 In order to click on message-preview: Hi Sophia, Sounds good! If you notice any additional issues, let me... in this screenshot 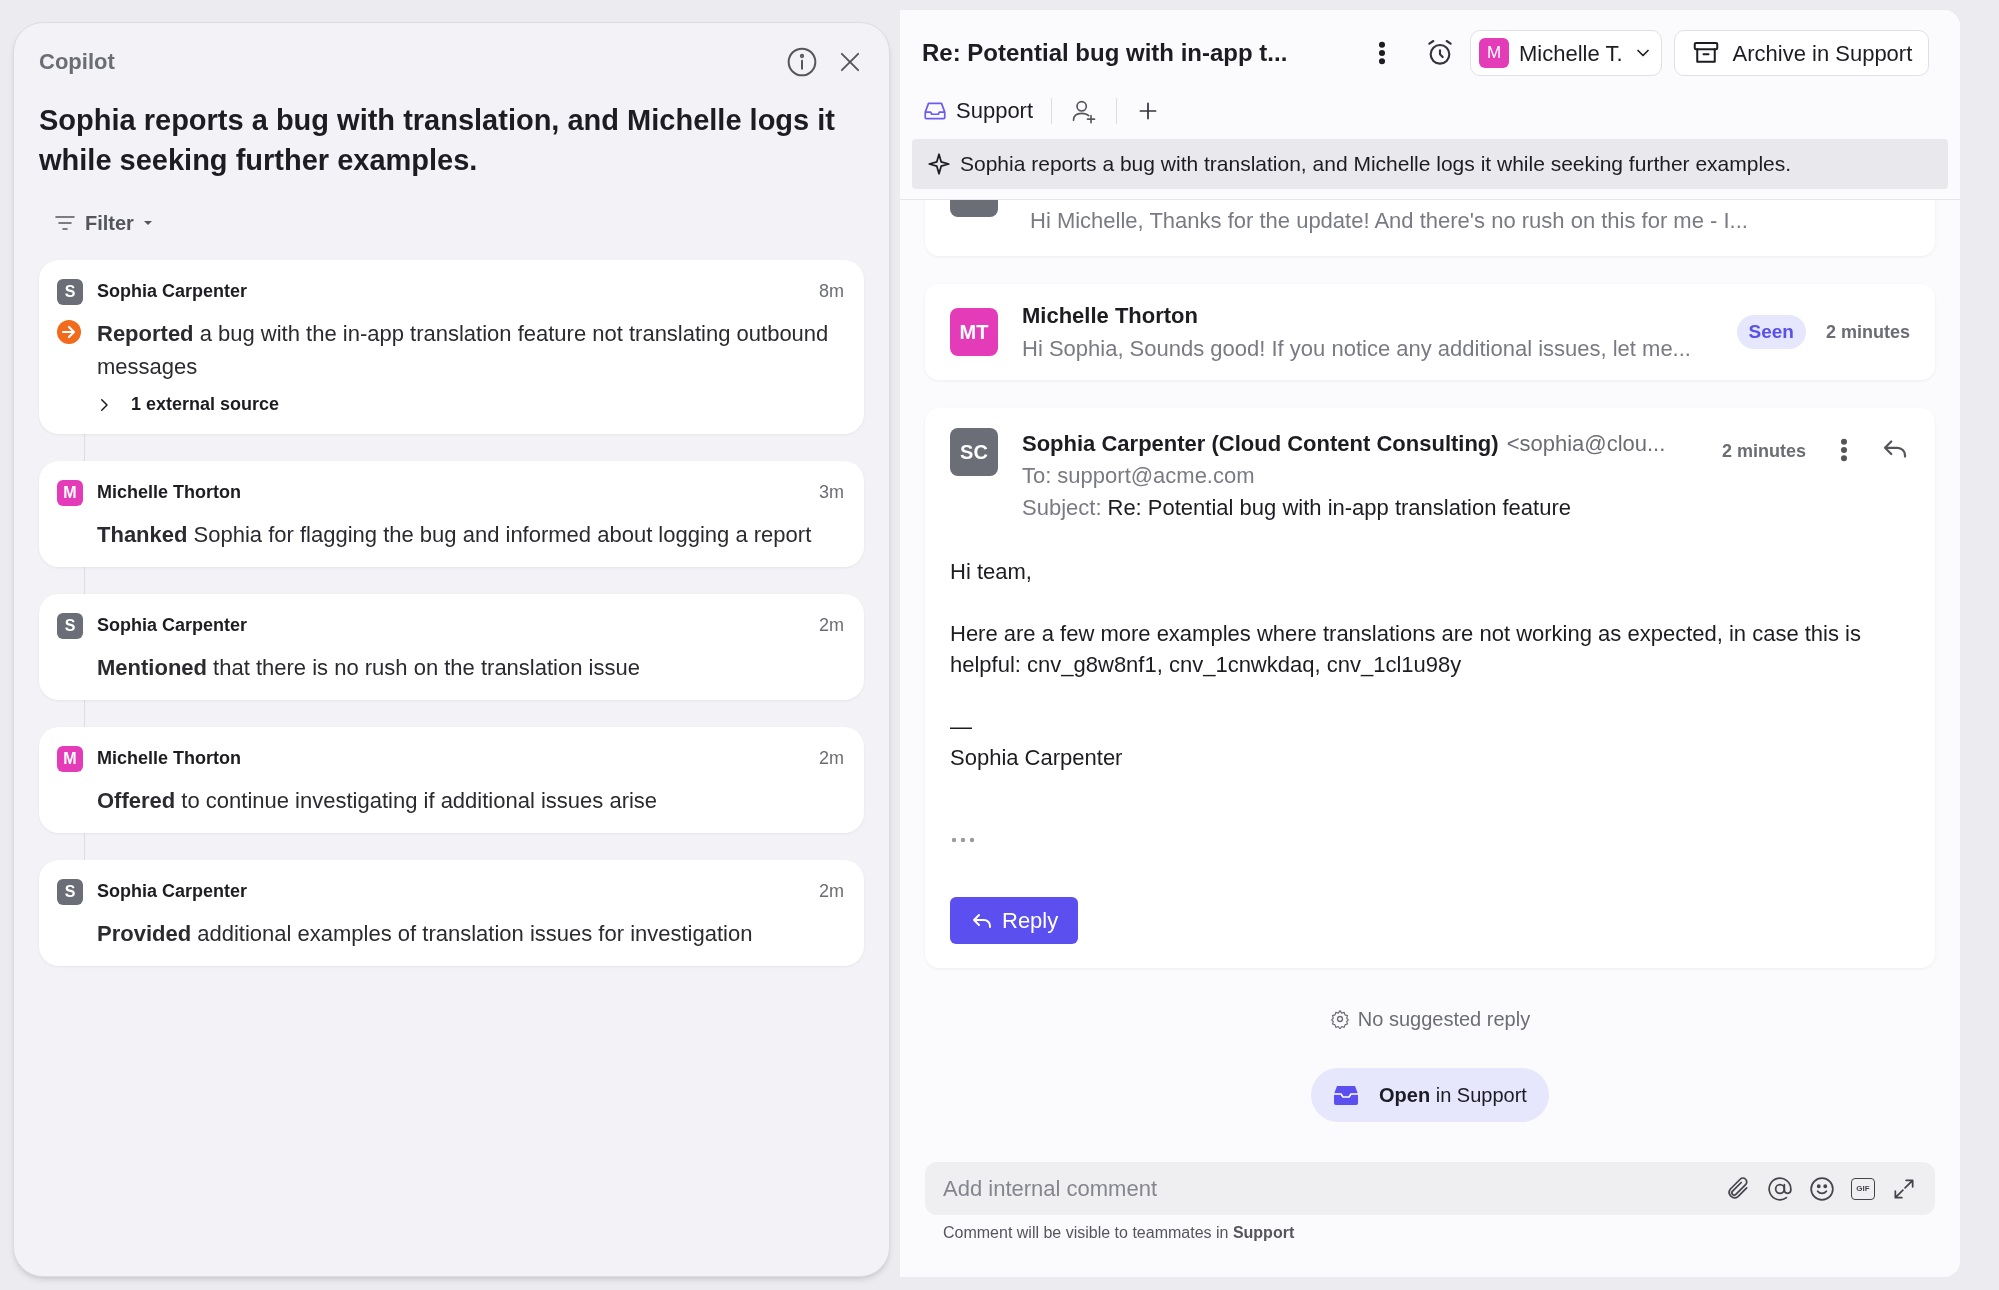, I will do `click(1356, 349)`.